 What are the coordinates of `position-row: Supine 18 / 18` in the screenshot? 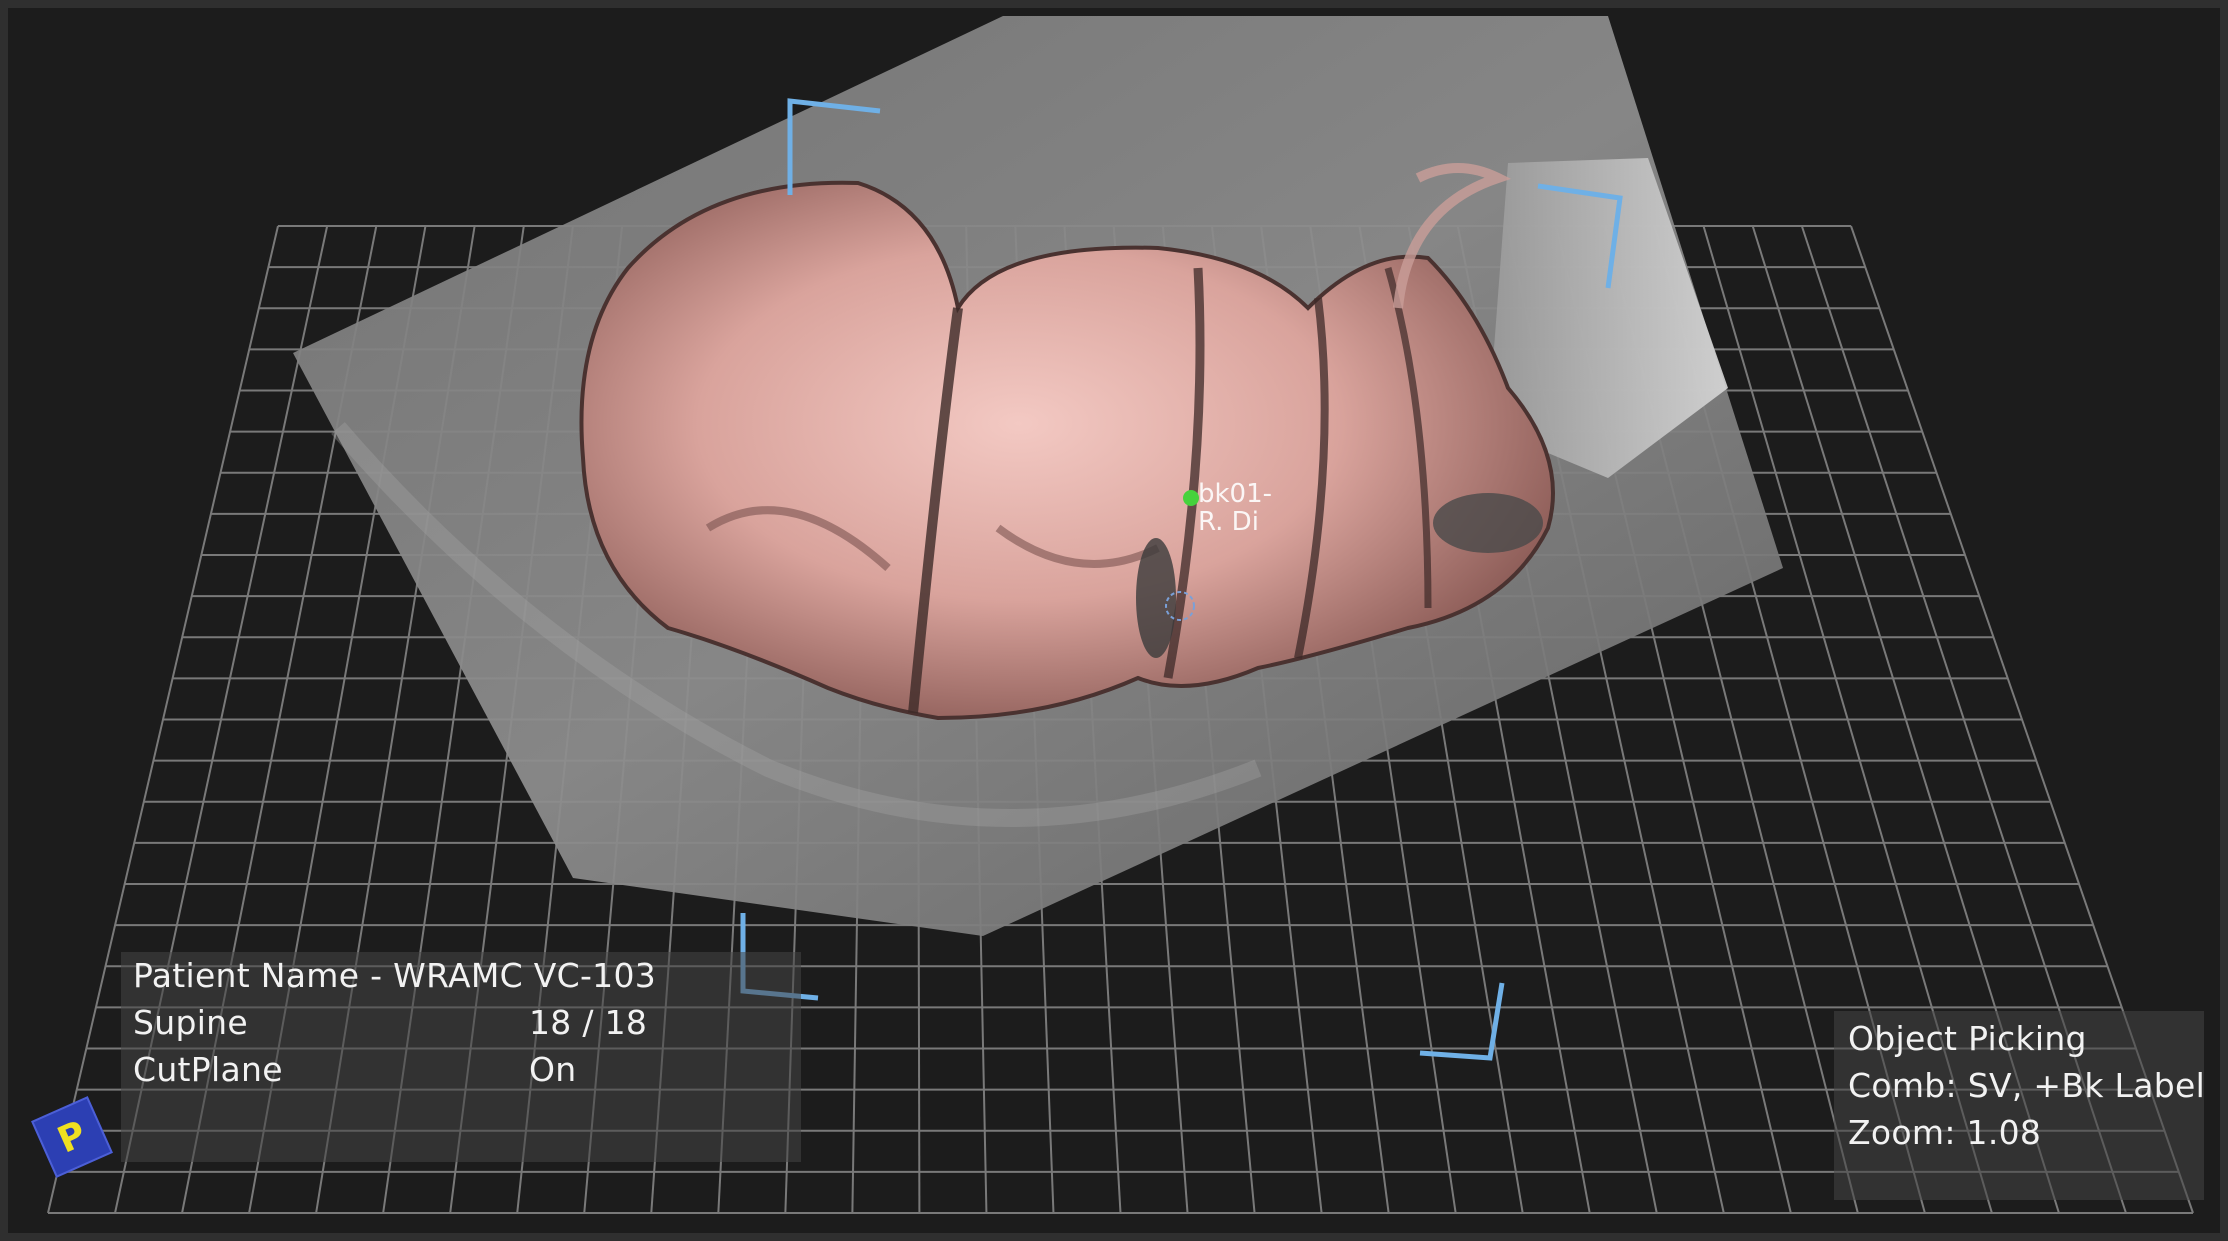 It's located at (467, 1022).